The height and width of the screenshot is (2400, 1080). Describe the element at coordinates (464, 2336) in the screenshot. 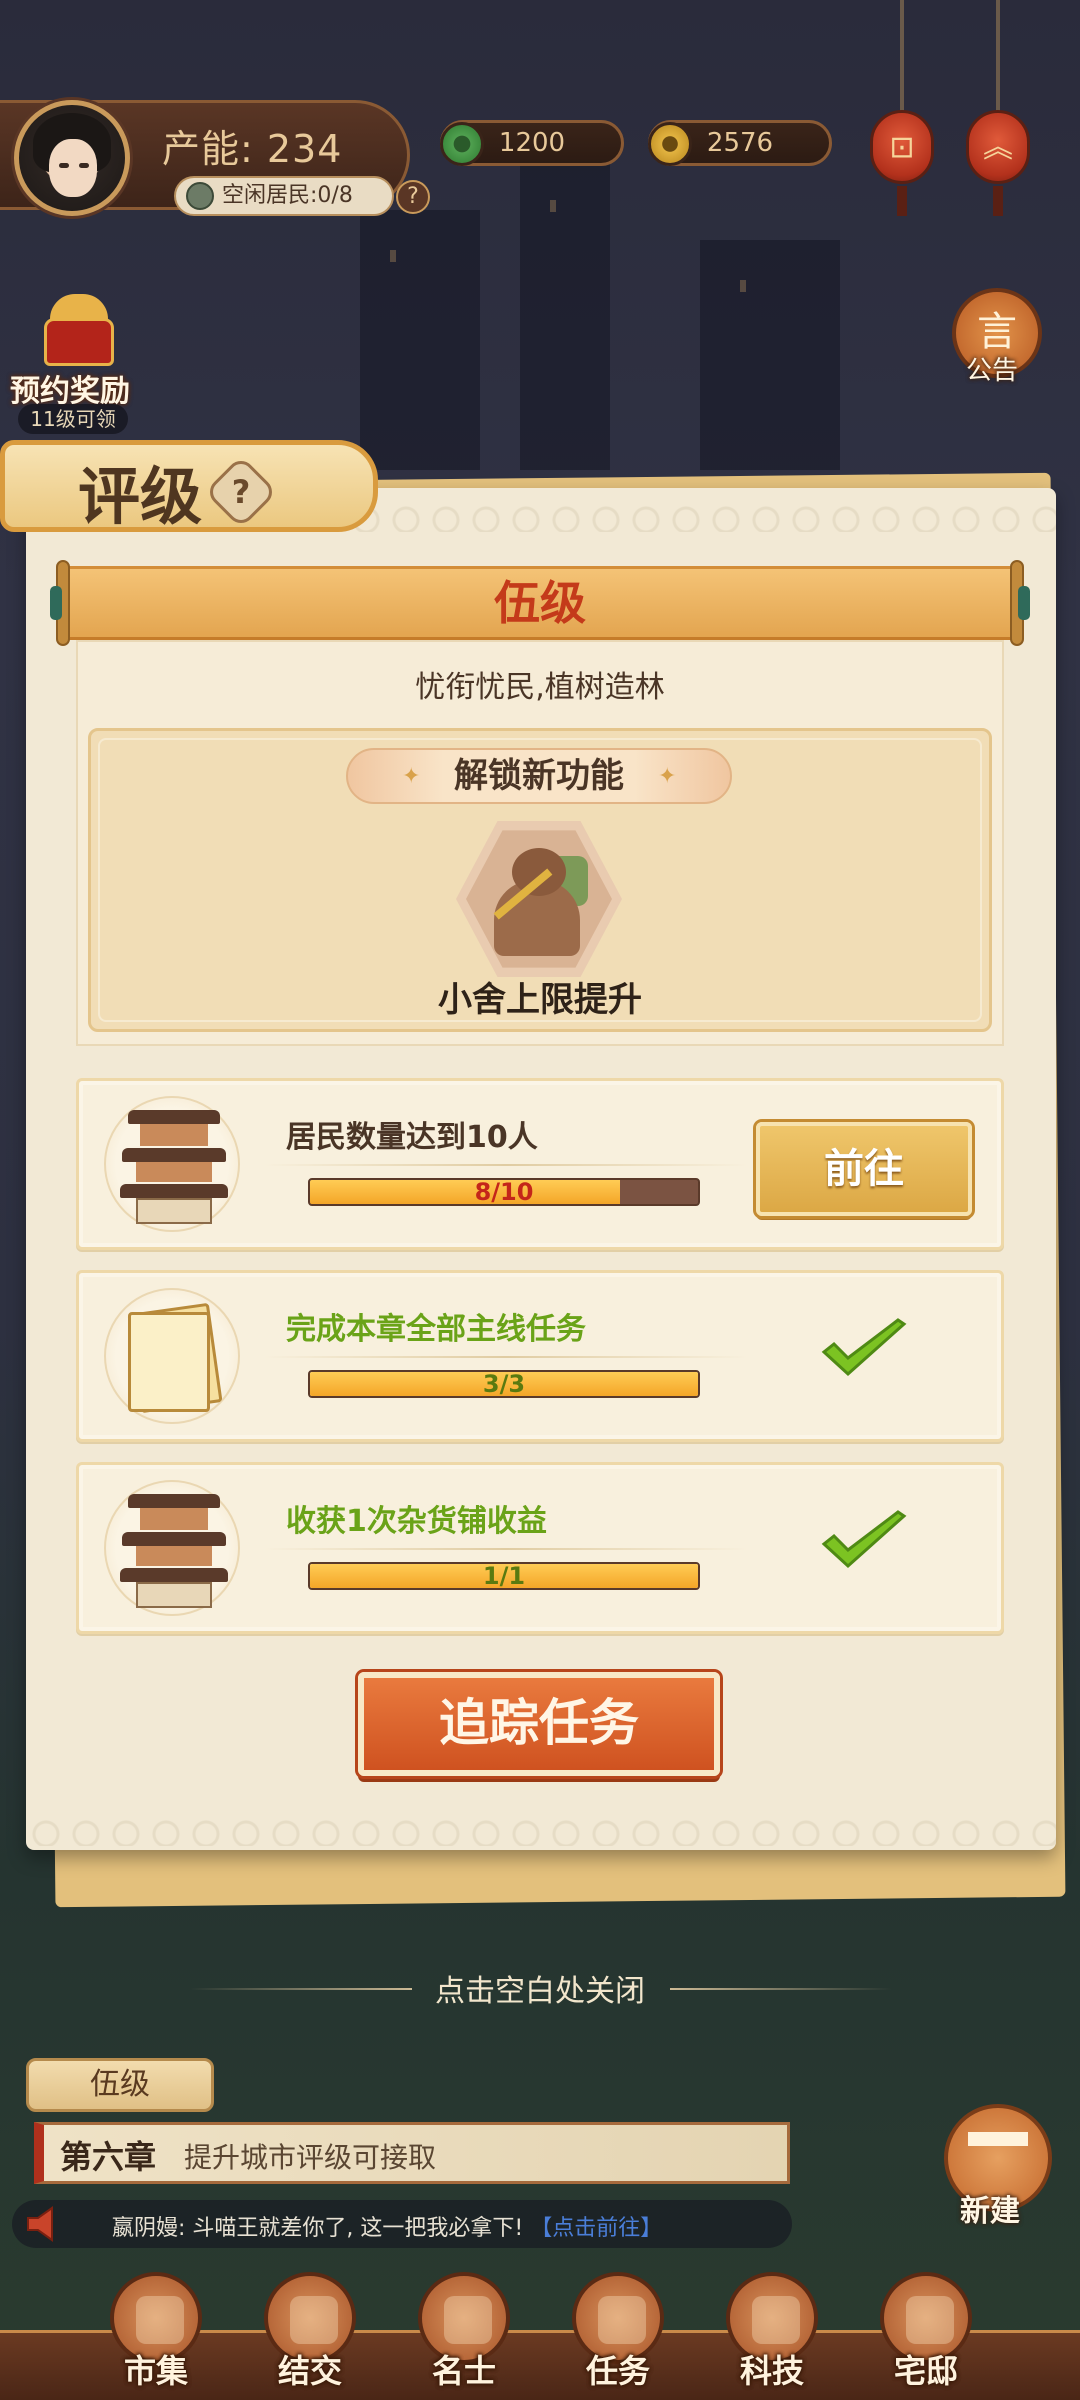

I see `nav-notables: 名士` at that location.